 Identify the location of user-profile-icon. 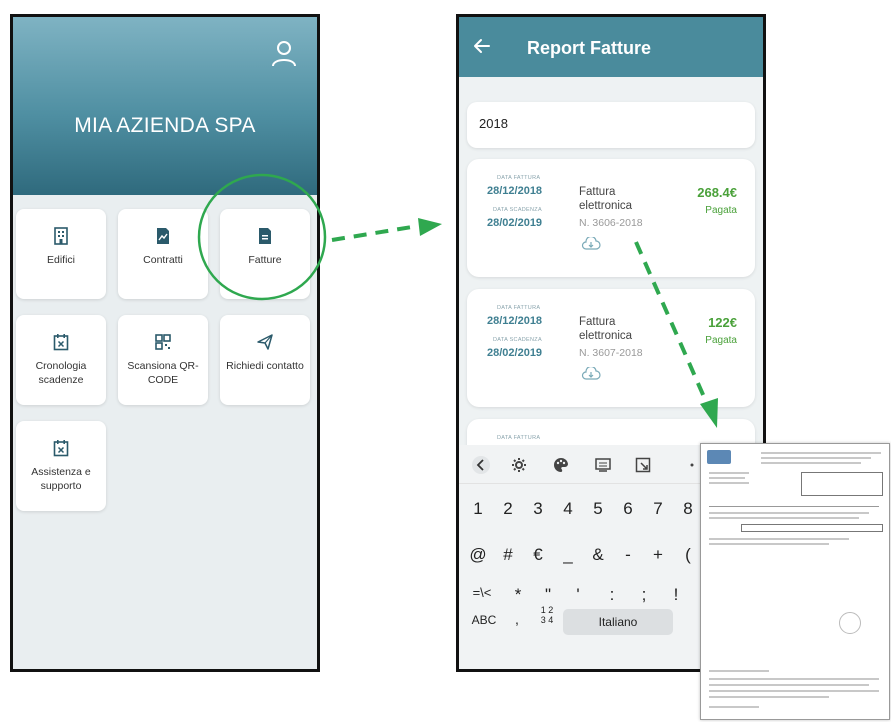
(284, 53).